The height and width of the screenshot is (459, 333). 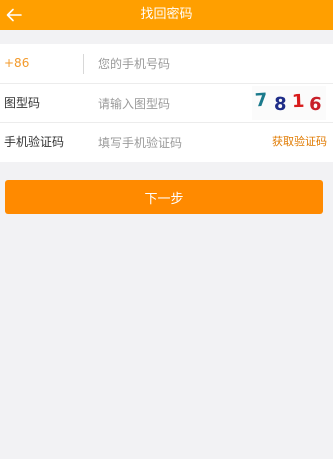 I want to click on divider, so click(x=83, y=64).